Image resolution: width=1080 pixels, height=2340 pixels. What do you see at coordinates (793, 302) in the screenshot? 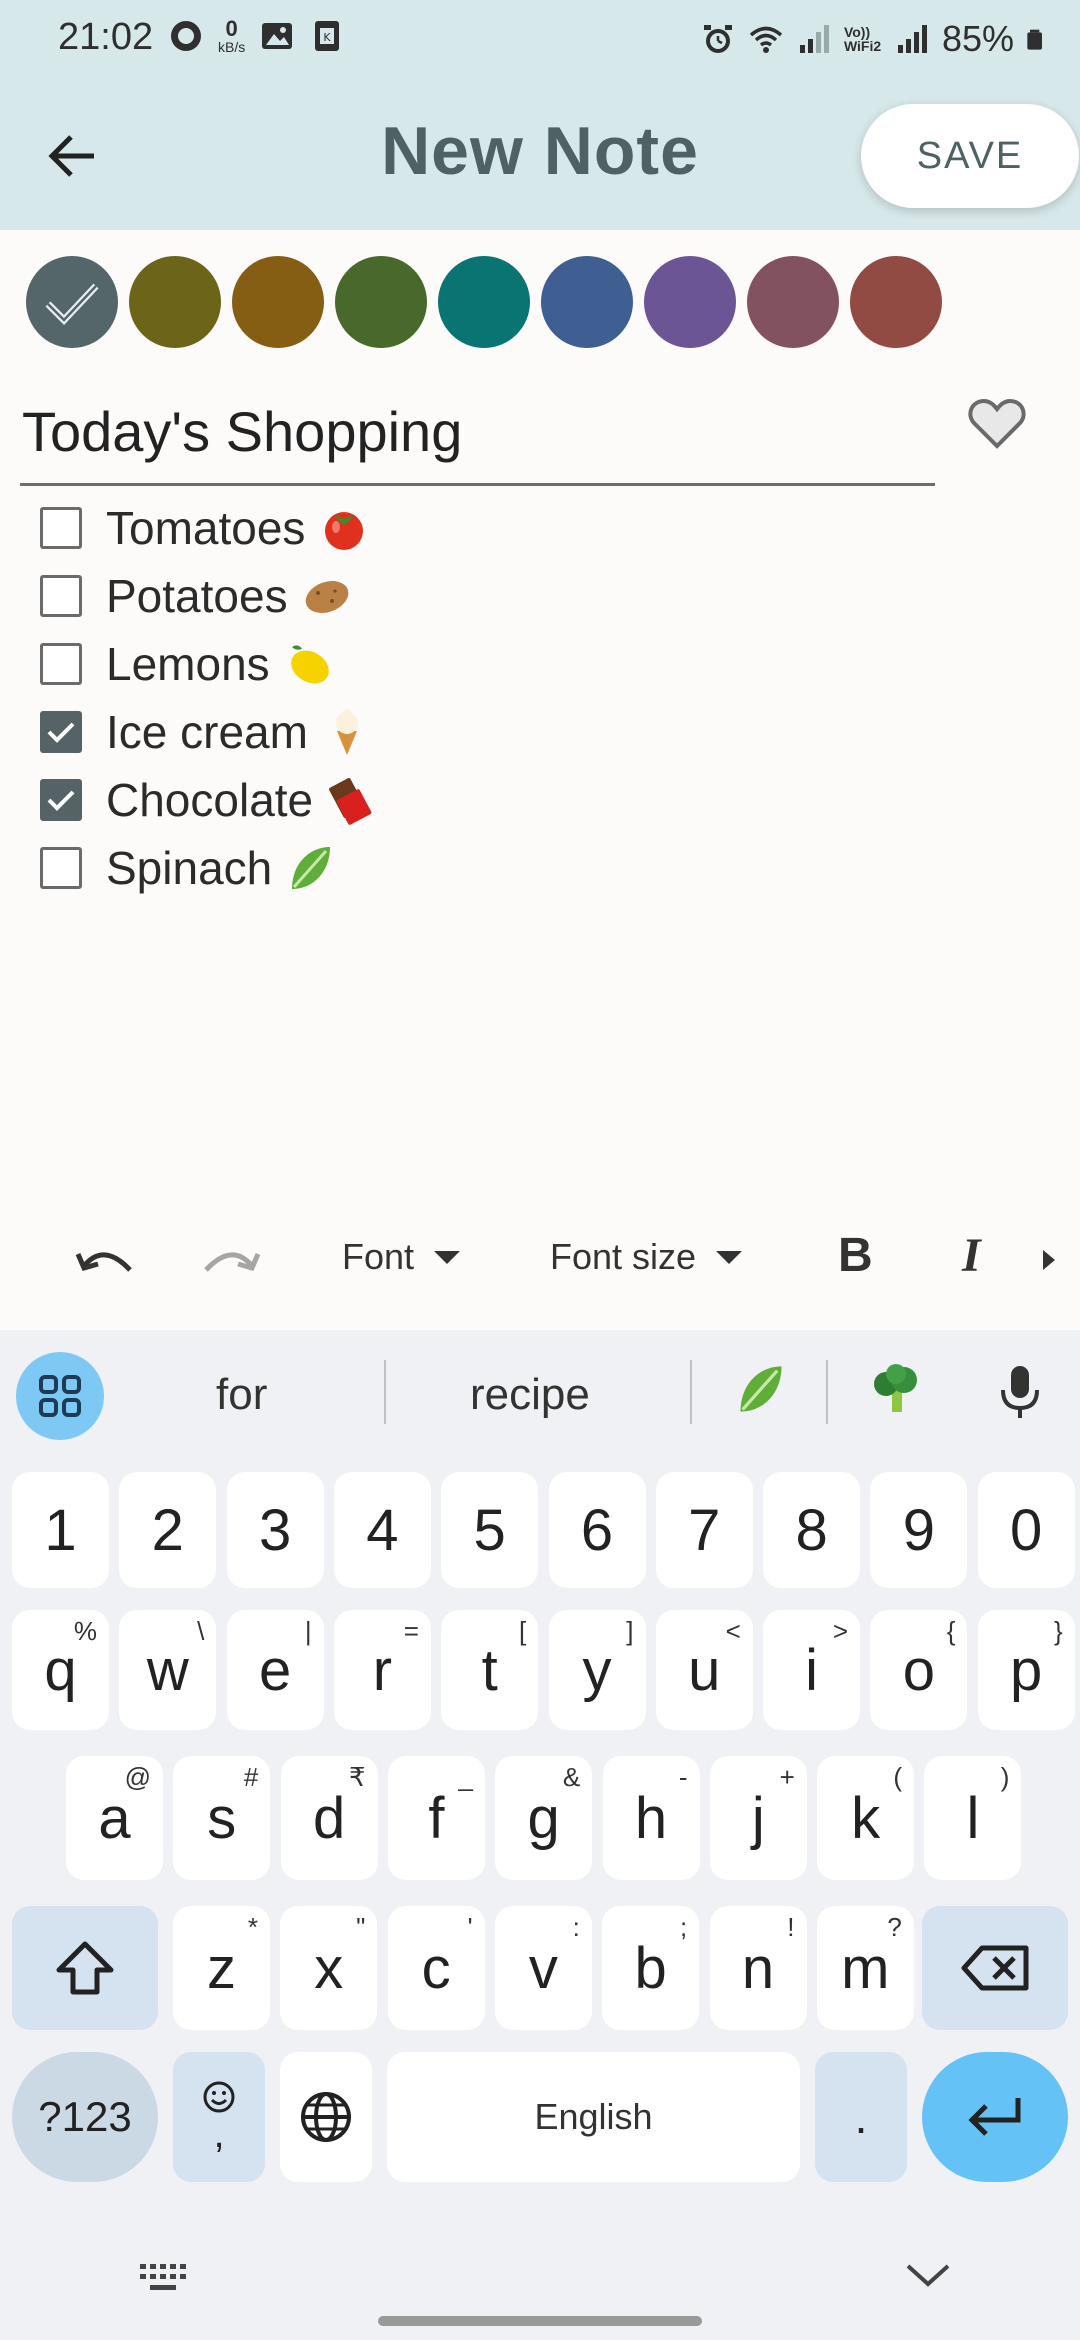
I see `color-swatch-mauve` at bounding box center [793, 302].